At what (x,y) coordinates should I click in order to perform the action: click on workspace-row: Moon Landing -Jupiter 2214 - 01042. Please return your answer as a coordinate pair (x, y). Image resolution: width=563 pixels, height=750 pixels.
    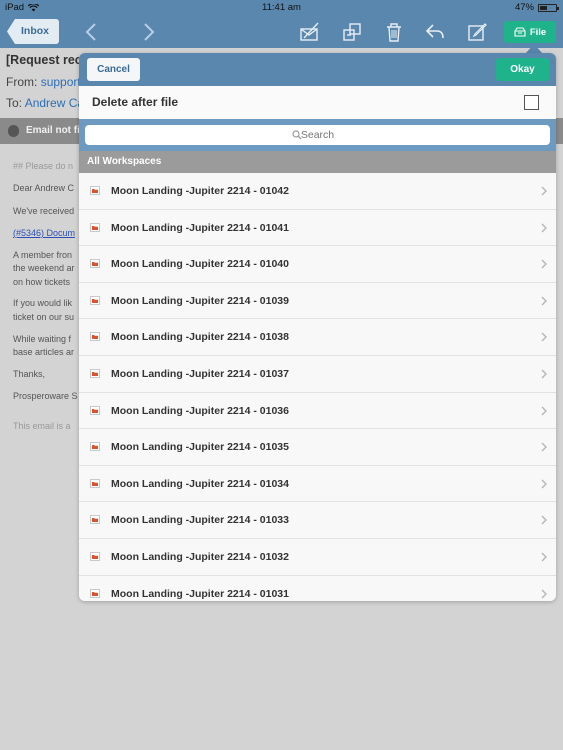
    Looking at the image, I should click on (317, 191).